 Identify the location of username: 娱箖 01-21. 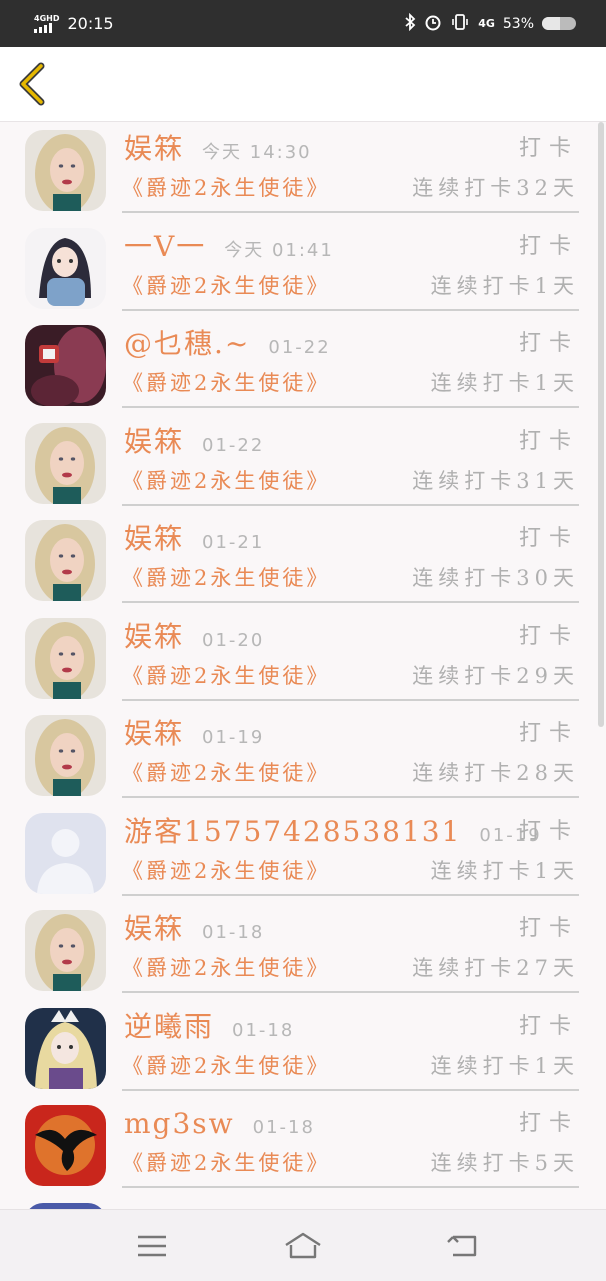
(194, 541).